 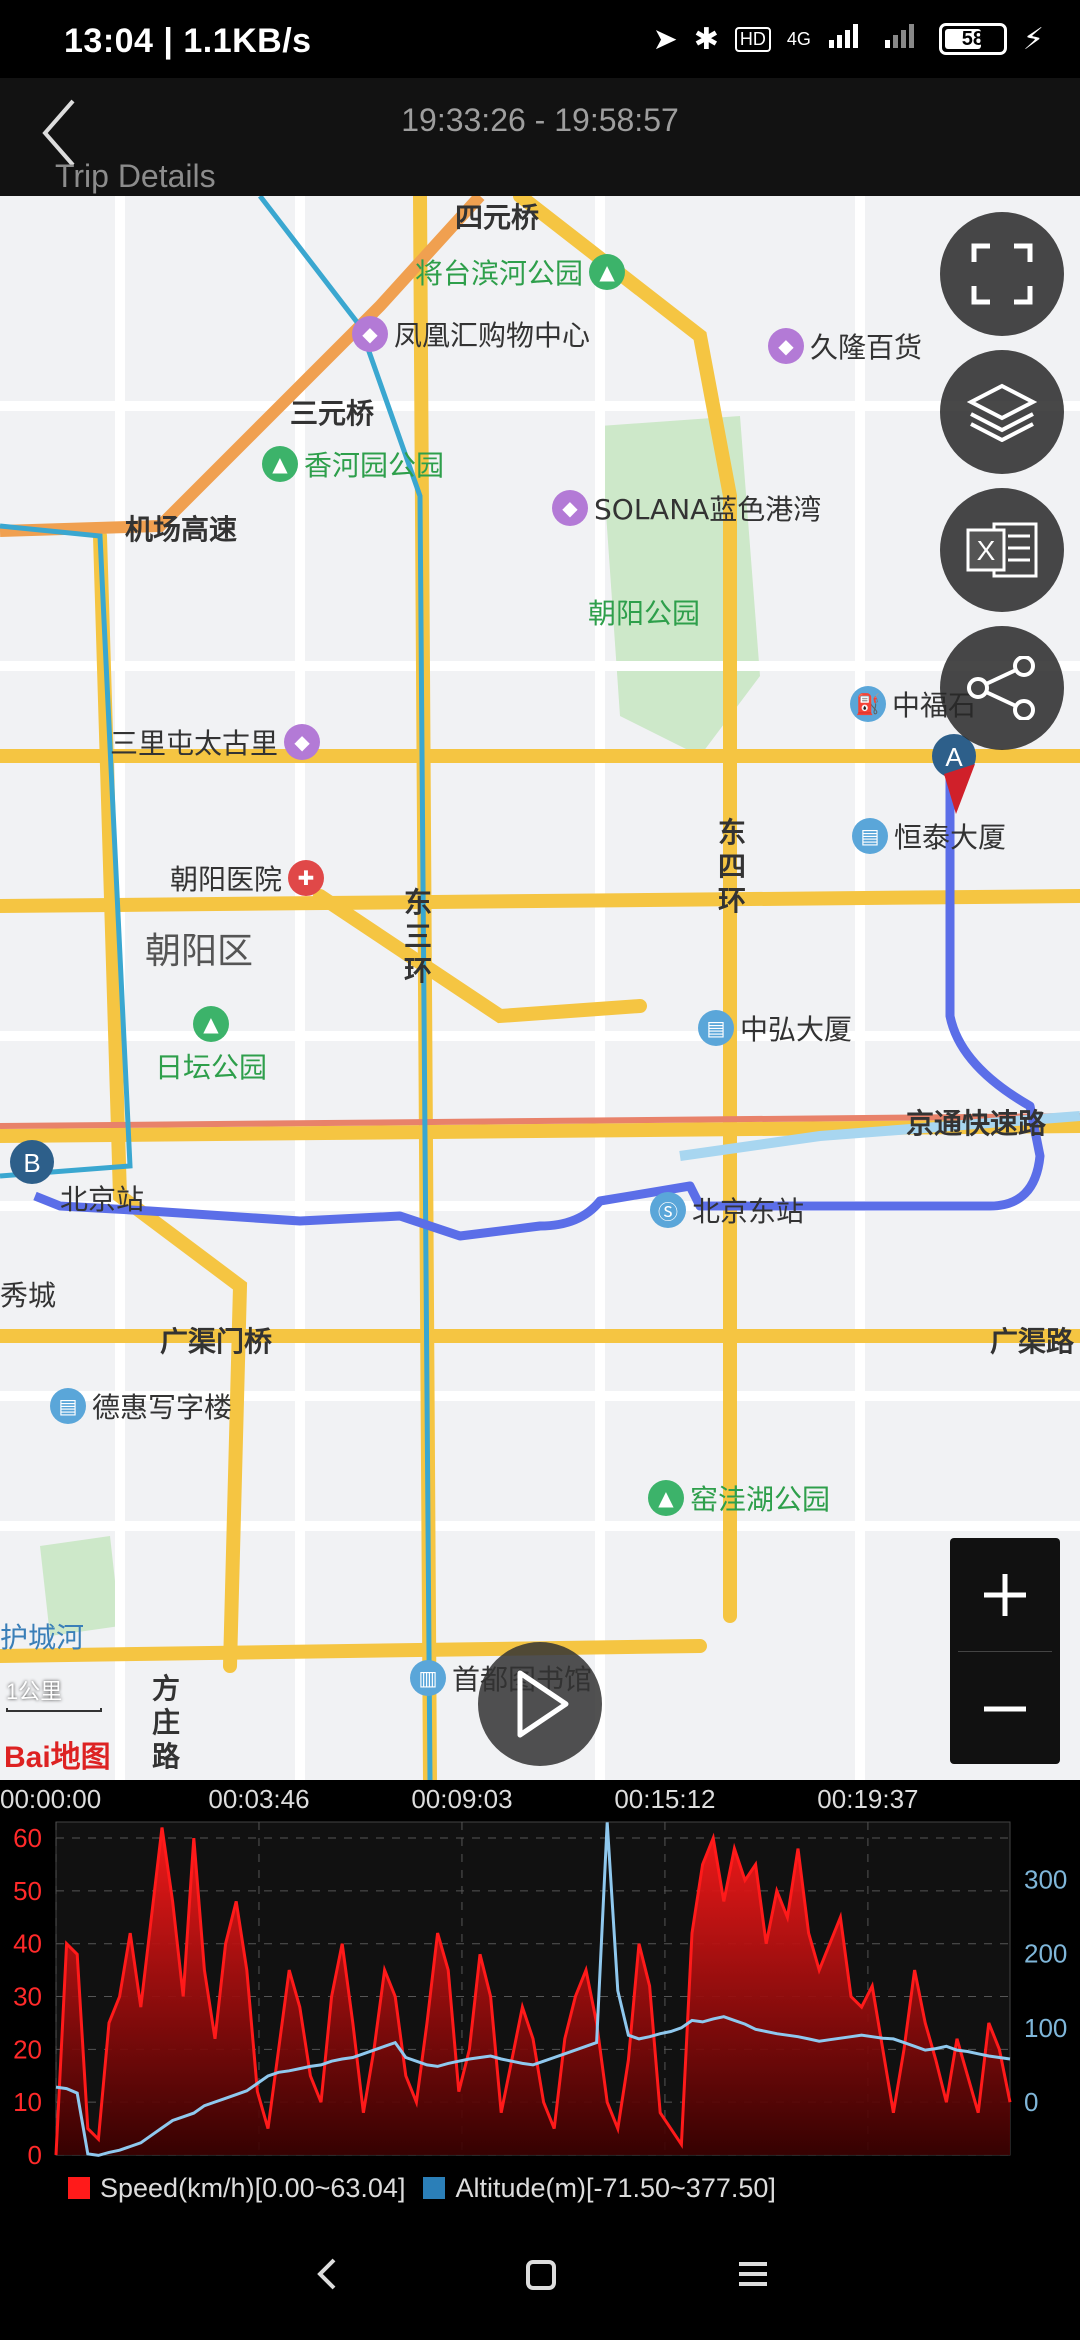 What do you see at coordinates (868, 704) in the screenshot?
I see `fuel-icon: ⛽` at bounding box center [868, 704].